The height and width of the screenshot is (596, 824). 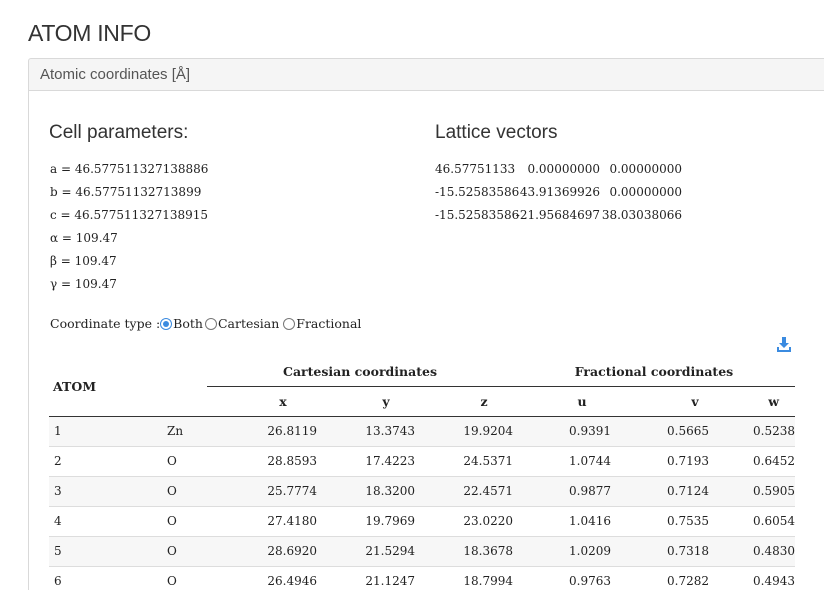 I want to click on cartesian-header: Cartesian coordinates, so click(x=360, y=372).